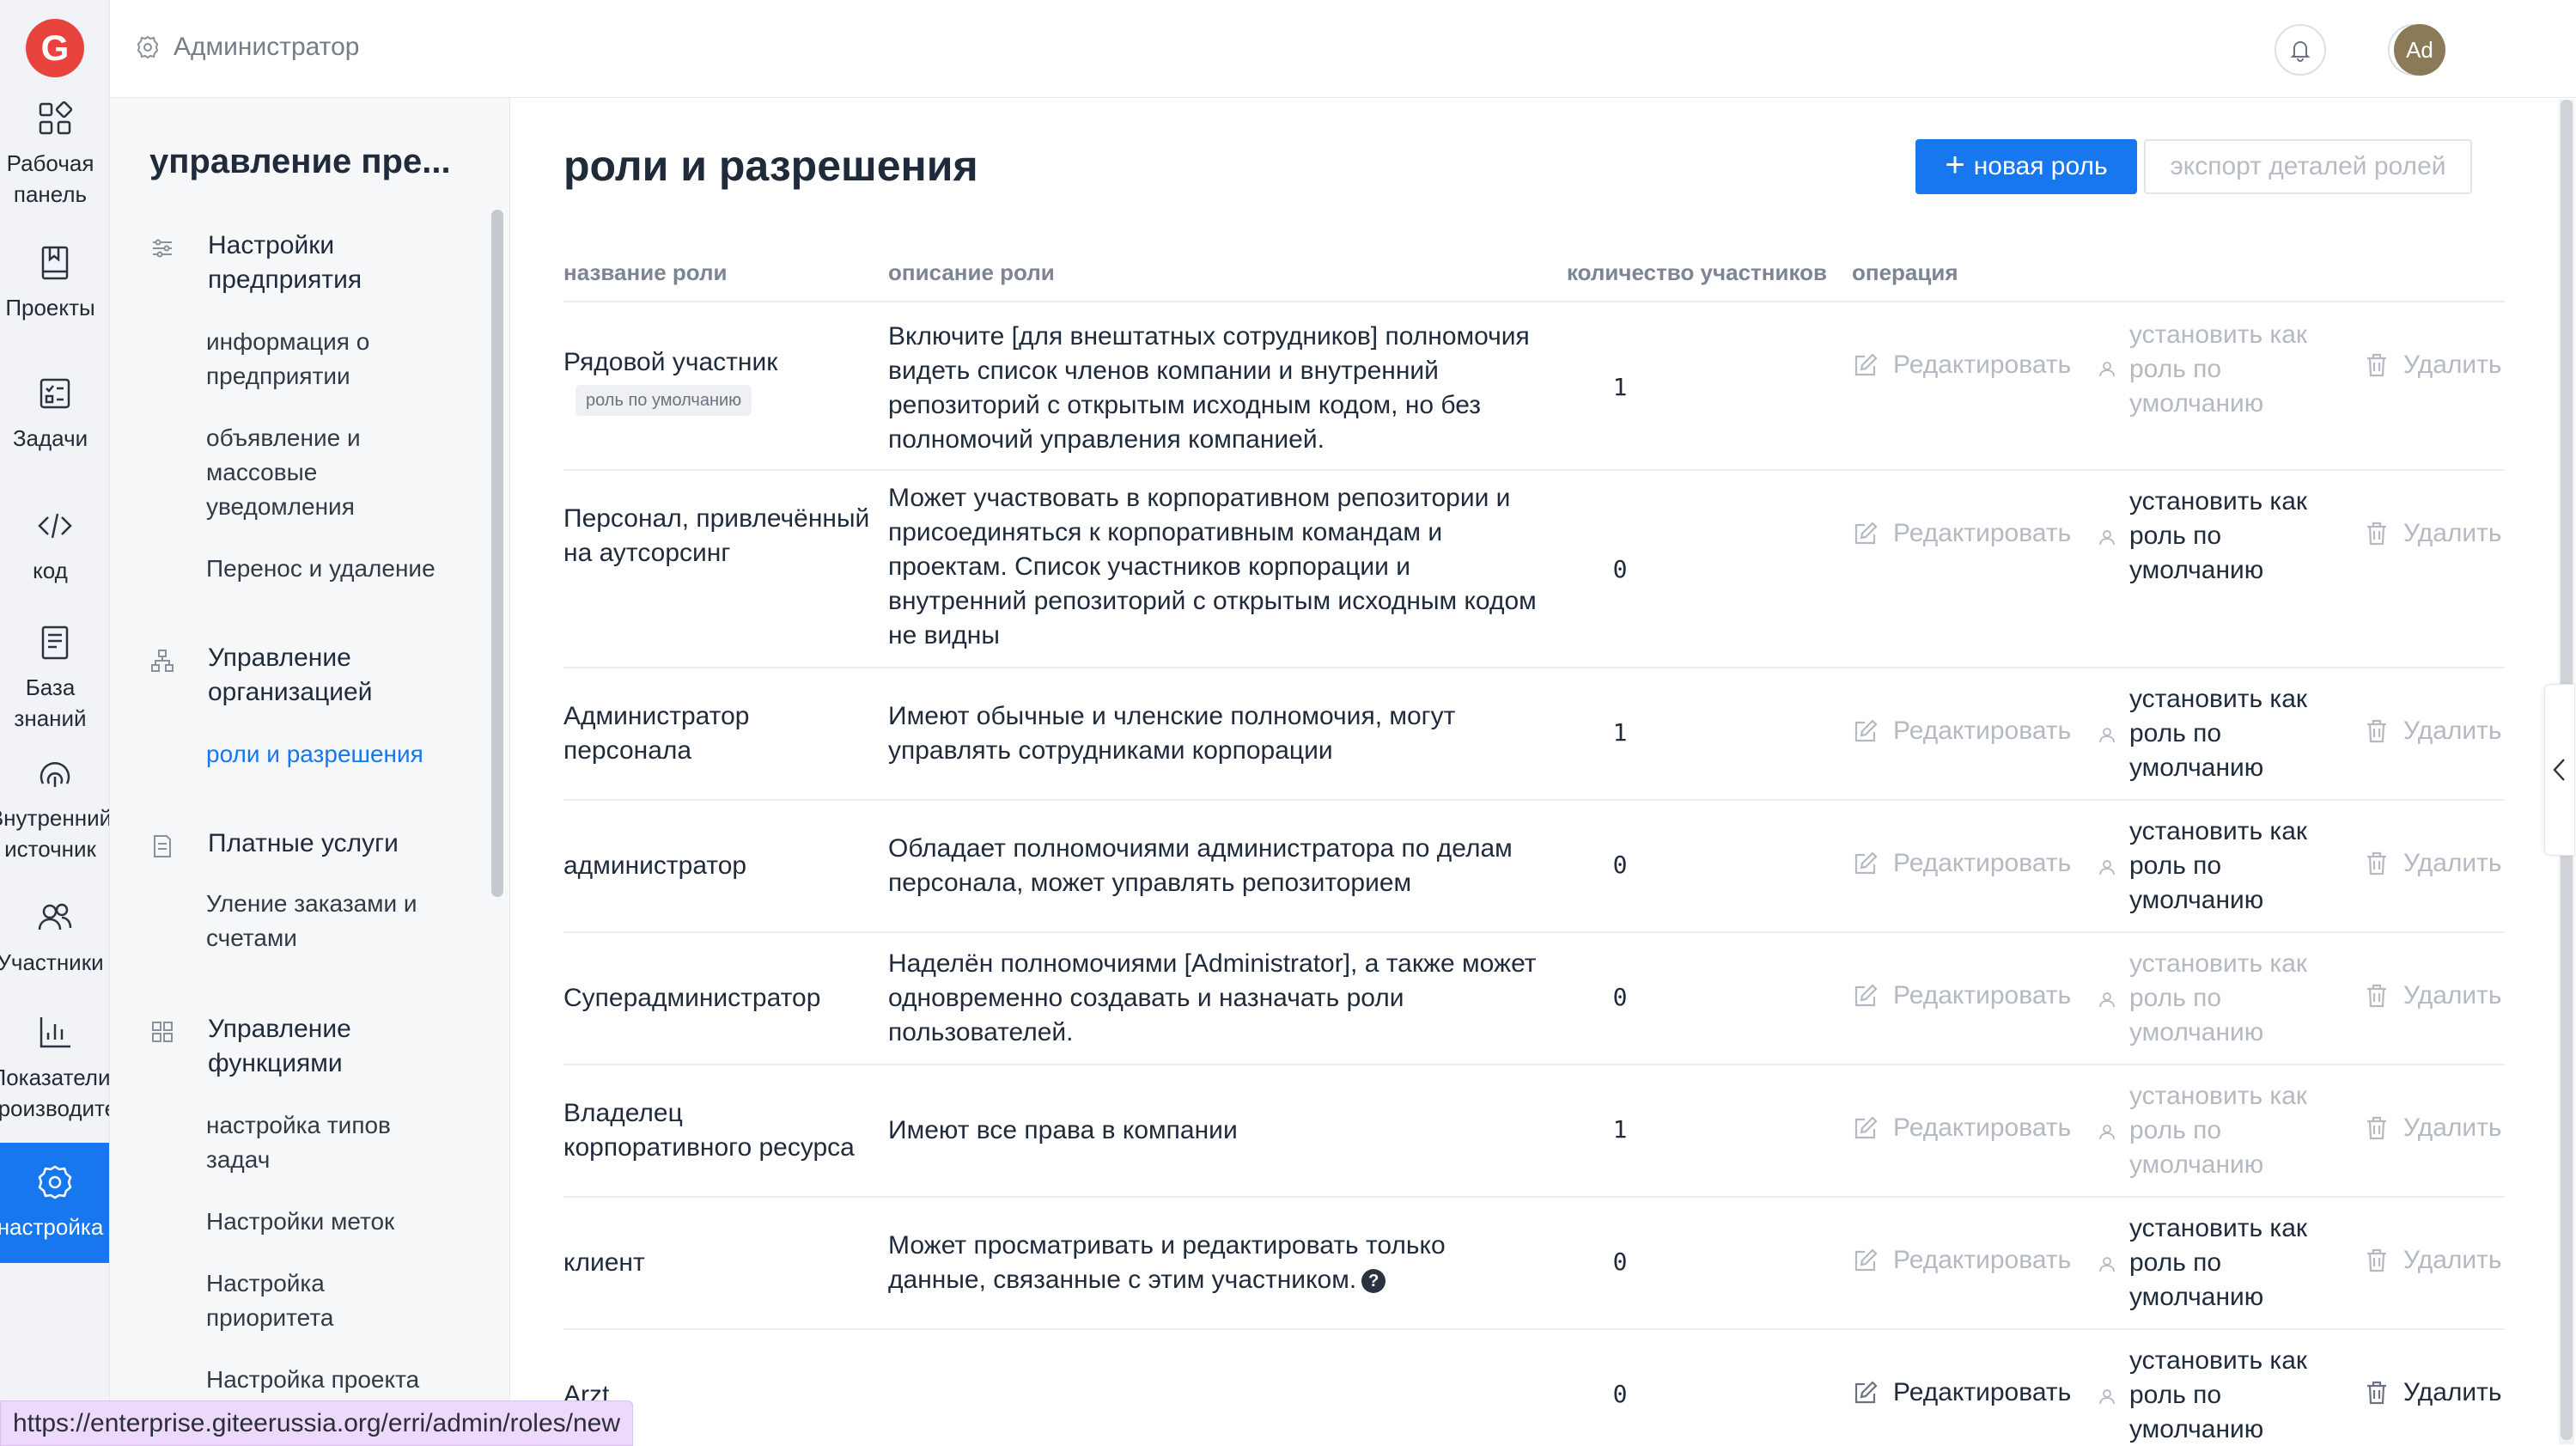  What do you see at coordinates (1905, 272) in the screenshot?
I see `column-header-operation: операция` at bounding box center [1905, 272].